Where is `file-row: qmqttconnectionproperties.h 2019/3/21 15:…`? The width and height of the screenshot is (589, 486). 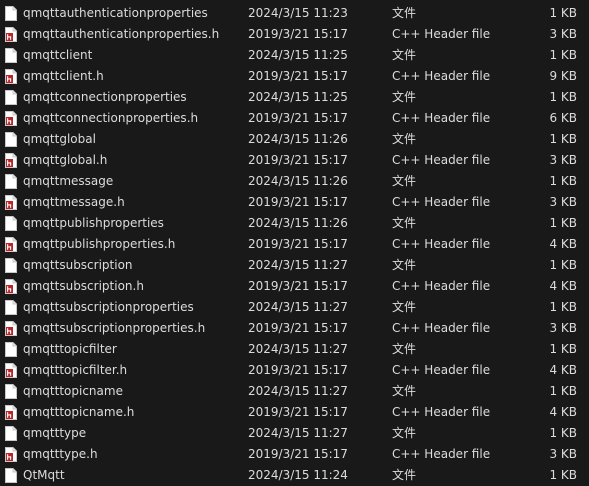
file-row: qmqttconnectionproperties.h 2019/3/21 15:… is located at coordinates (294, 118).